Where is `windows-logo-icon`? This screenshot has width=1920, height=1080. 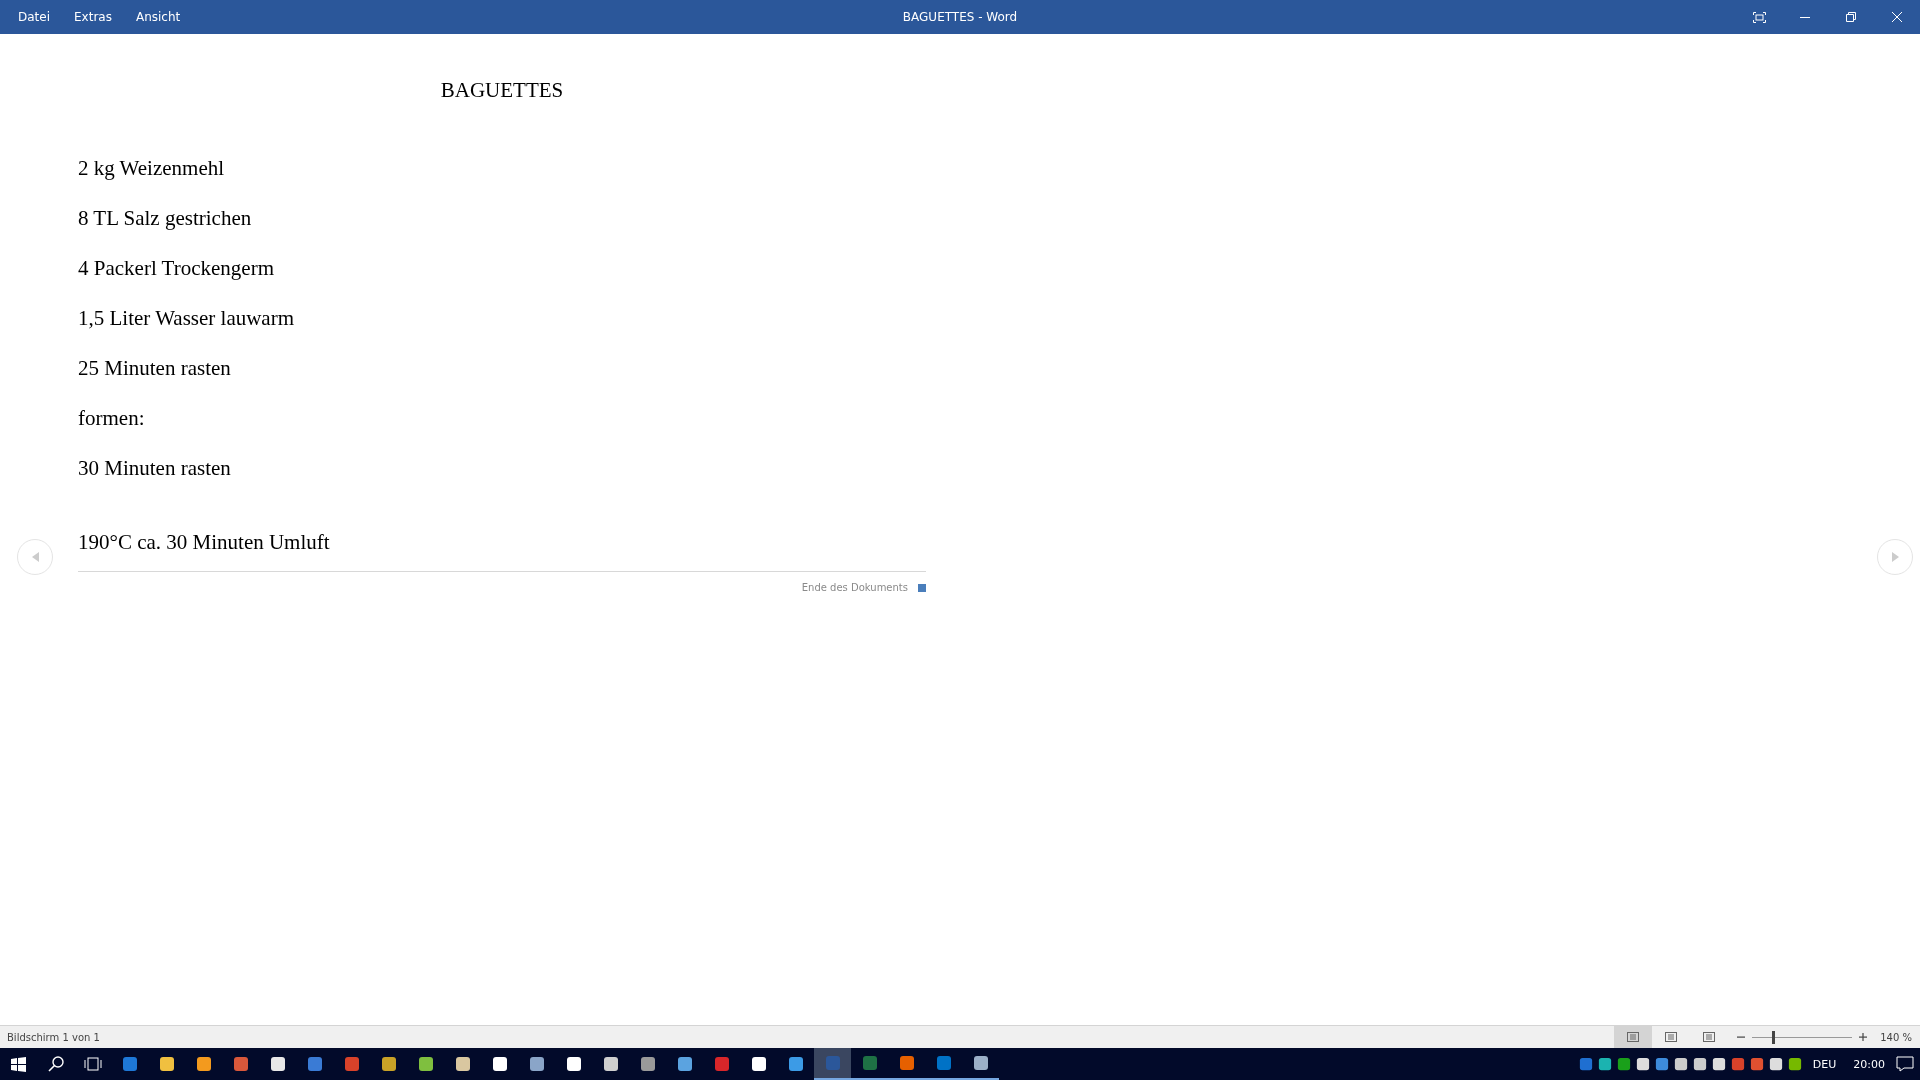
windows-logo-icon is located at coordinates (18, 1064).